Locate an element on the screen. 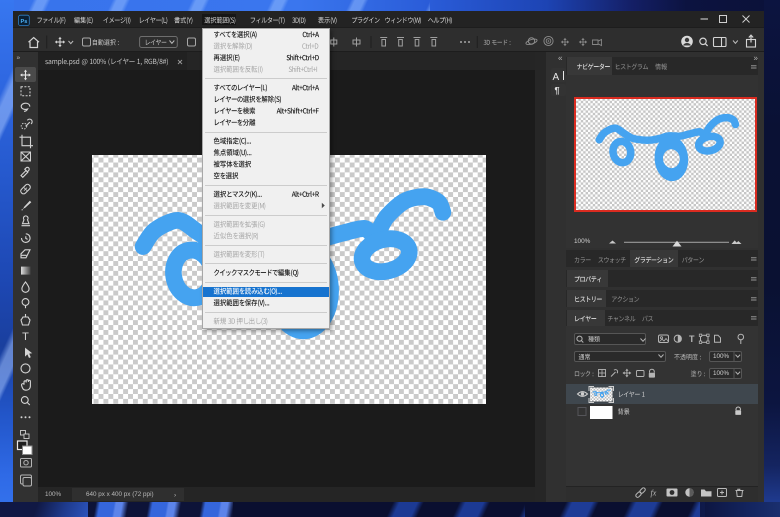  svg-text: Ps is located at coordinates (23, 22).